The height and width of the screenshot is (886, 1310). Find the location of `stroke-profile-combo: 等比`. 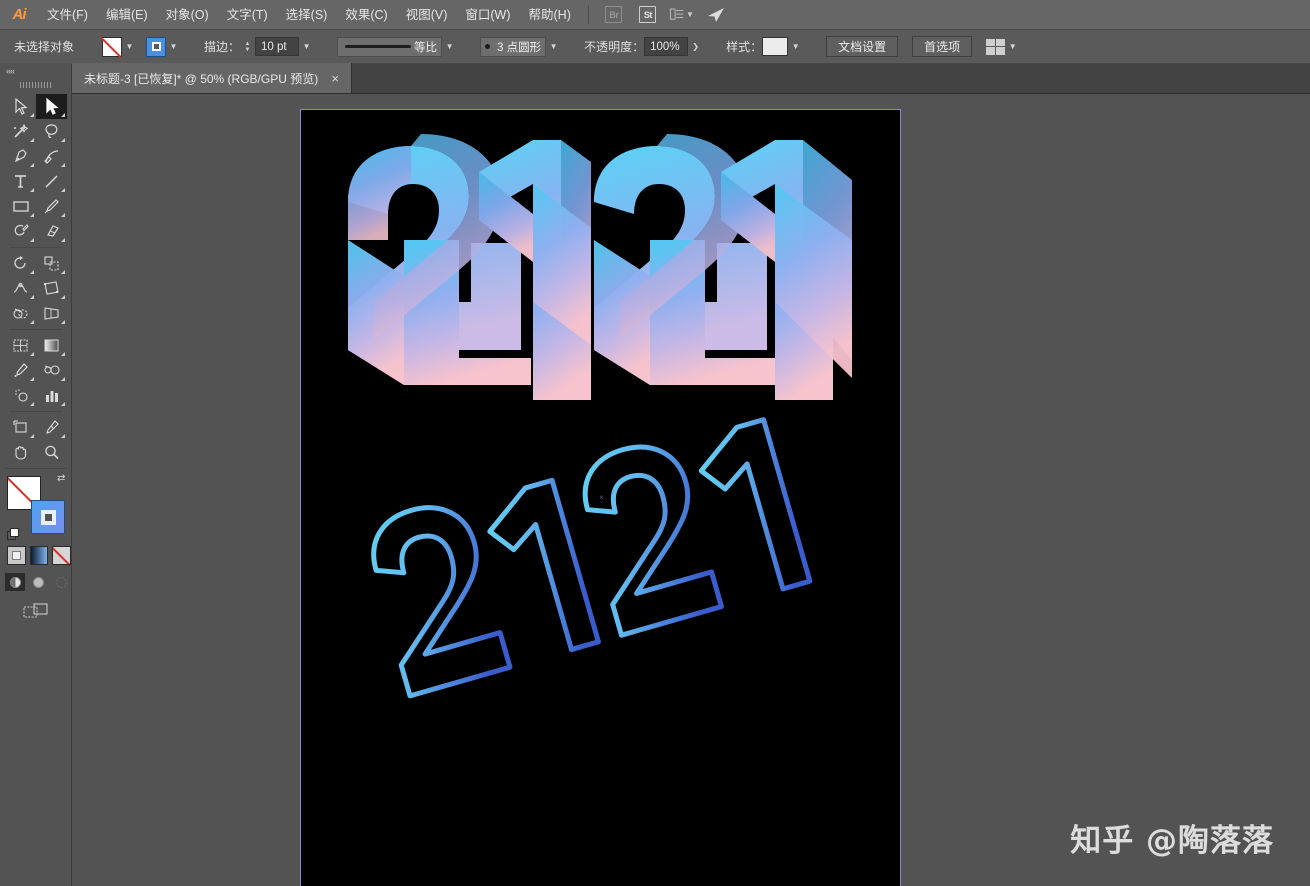

stroke-profile-combo: 等比 is located at coordinates (390, 46).